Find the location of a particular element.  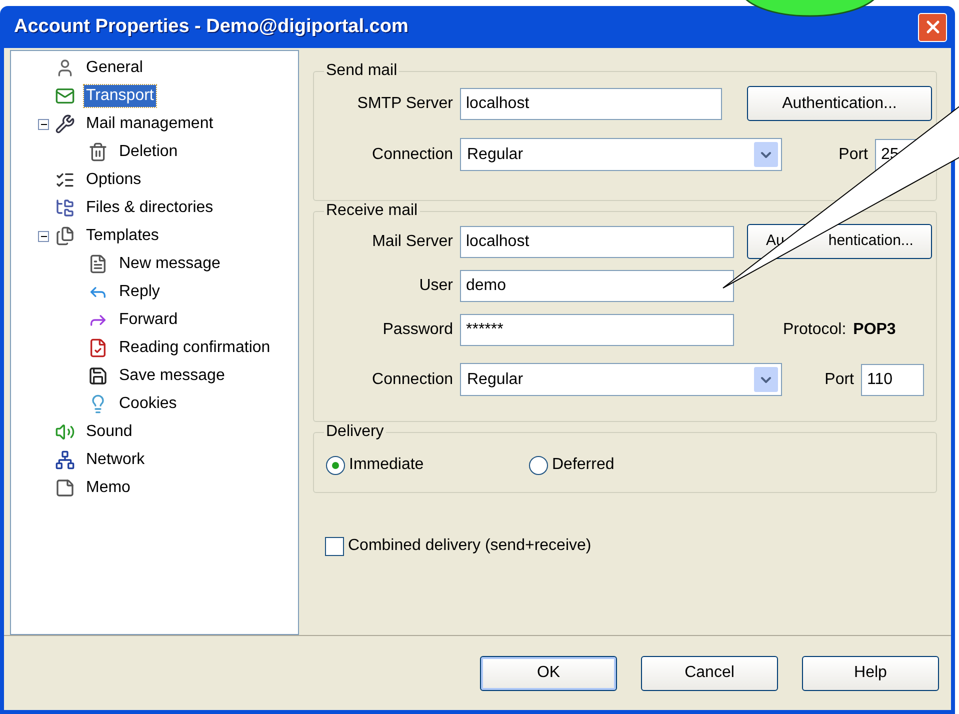

field-label: Mail Server is located at coordinates (412, 242).